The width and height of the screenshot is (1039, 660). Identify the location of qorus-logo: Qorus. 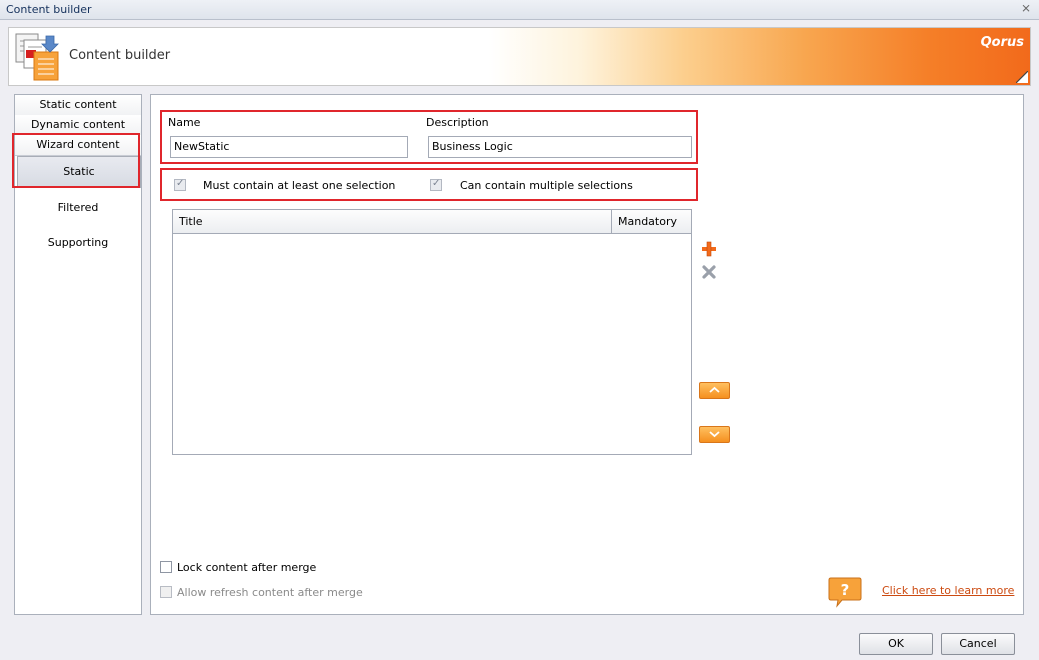
(1002, 42).